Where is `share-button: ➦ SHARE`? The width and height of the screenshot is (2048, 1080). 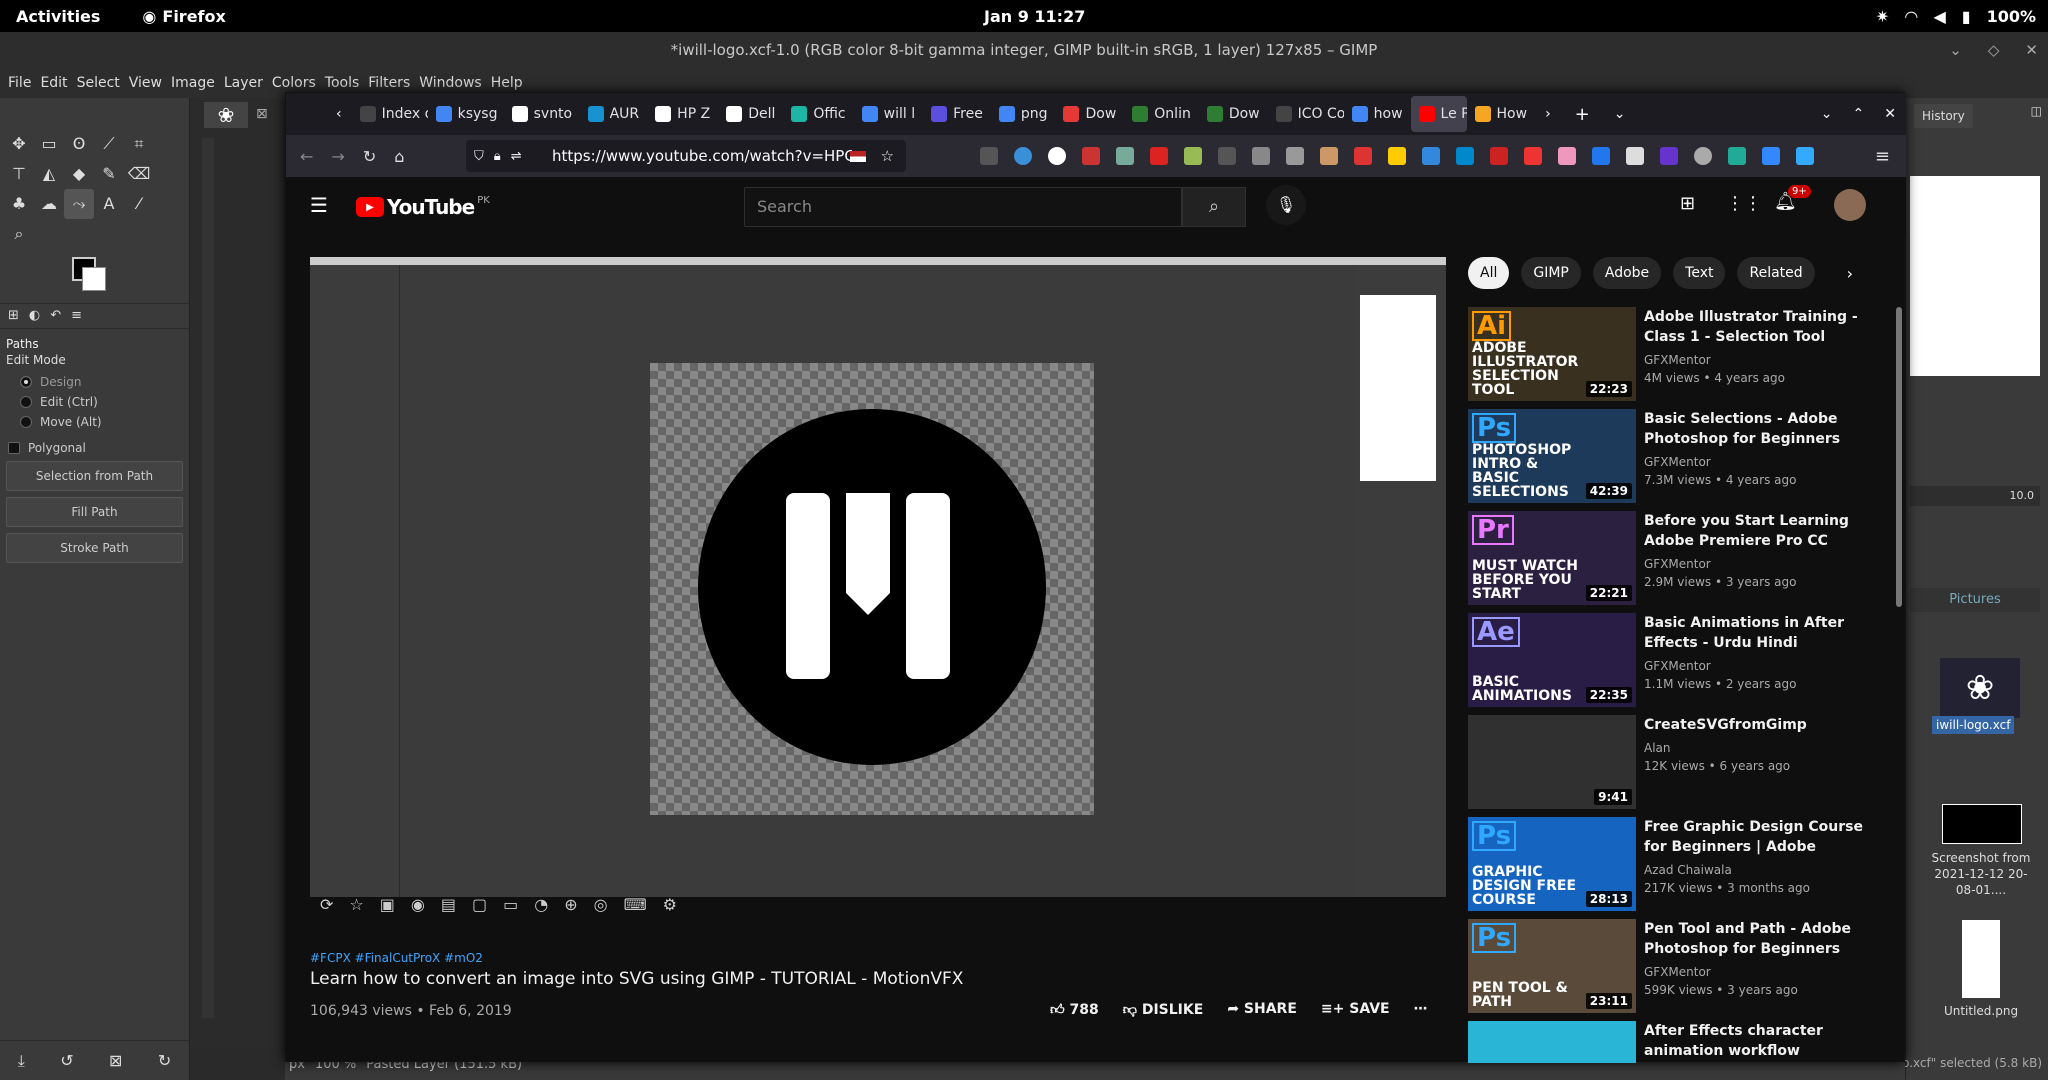 share-button: ➦ SHARE is located at coordinates (1262, 1009).